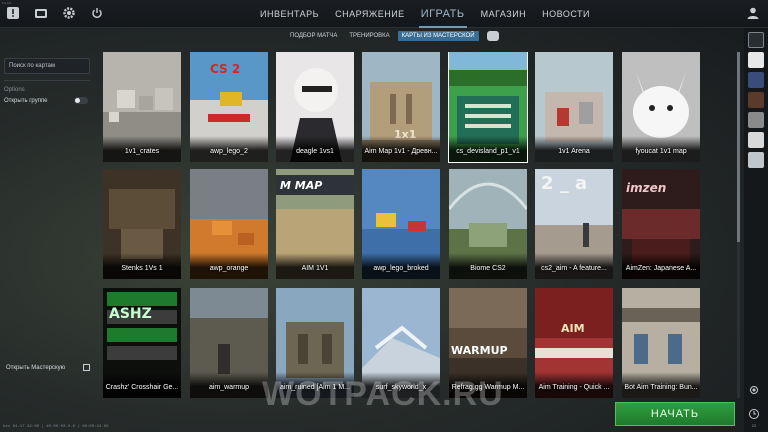 Image resolution: width=768 pixels, height=432 pixels. Describe the element at coordinates (229, 107) in the screenshot. I see `map-tile: CS 2 awp_lego_2` at that location.